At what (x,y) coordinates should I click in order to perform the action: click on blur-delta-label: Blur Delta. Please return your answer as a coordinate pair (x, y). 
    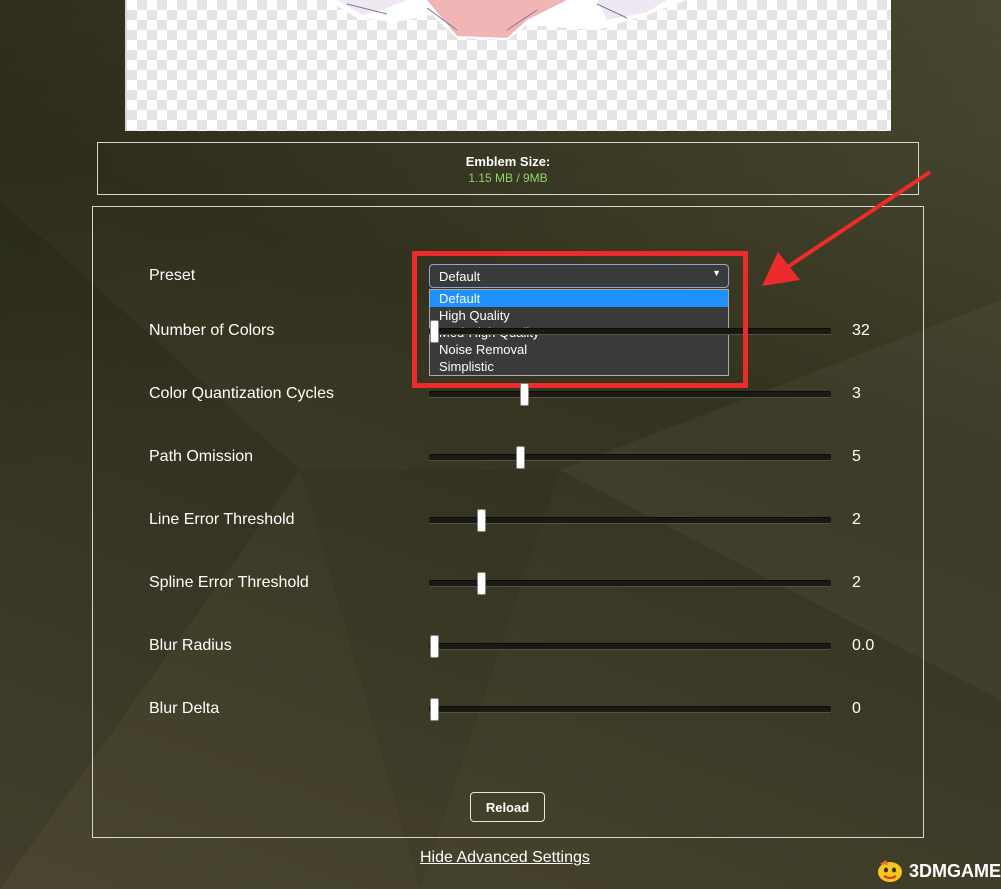
    Looking at the image, I should click on (184, 708).